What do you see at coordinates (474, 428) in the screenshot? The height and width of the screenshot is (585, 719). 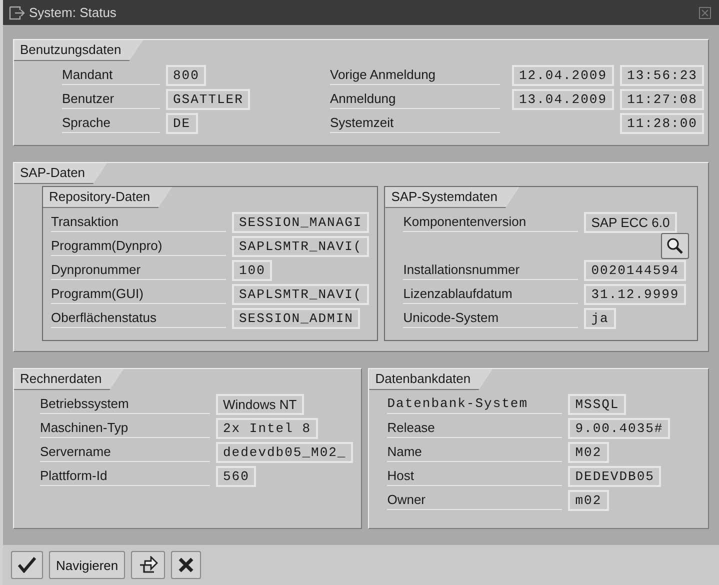 I see `field-label: Release` at bounding box center [474, 428].